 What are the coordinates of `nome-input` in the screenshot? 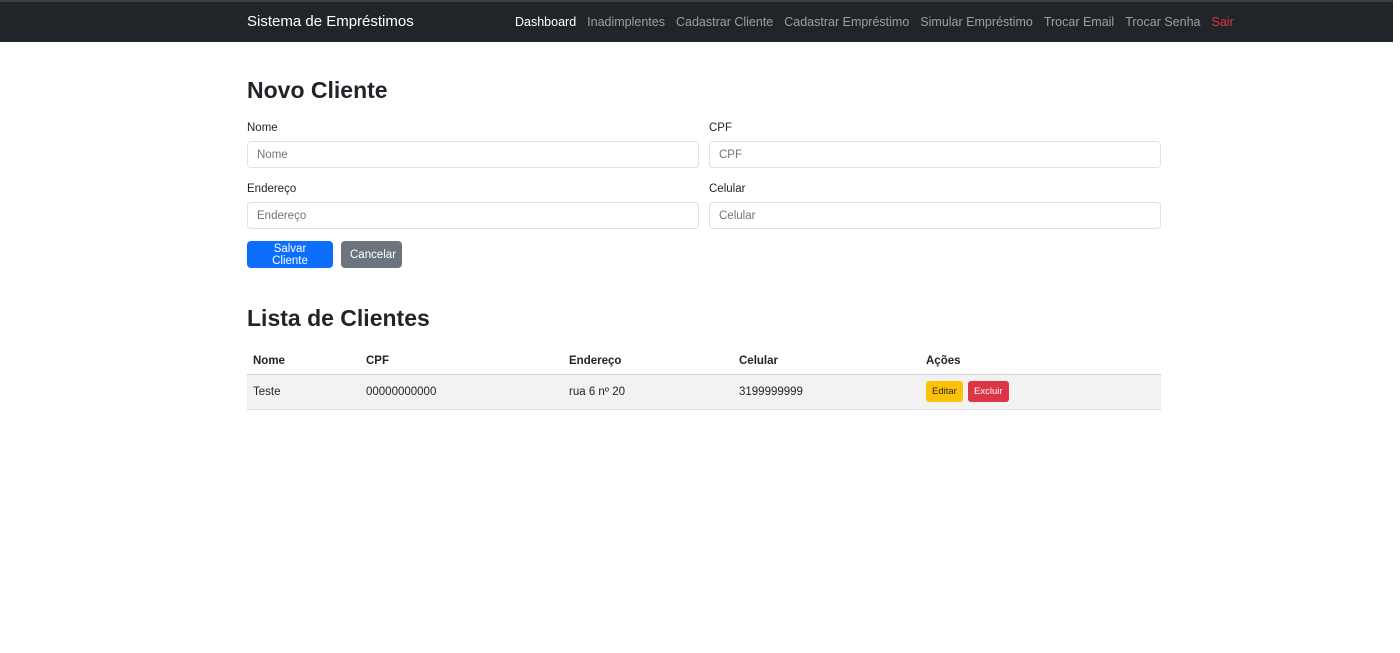 It's located at (473, 154).